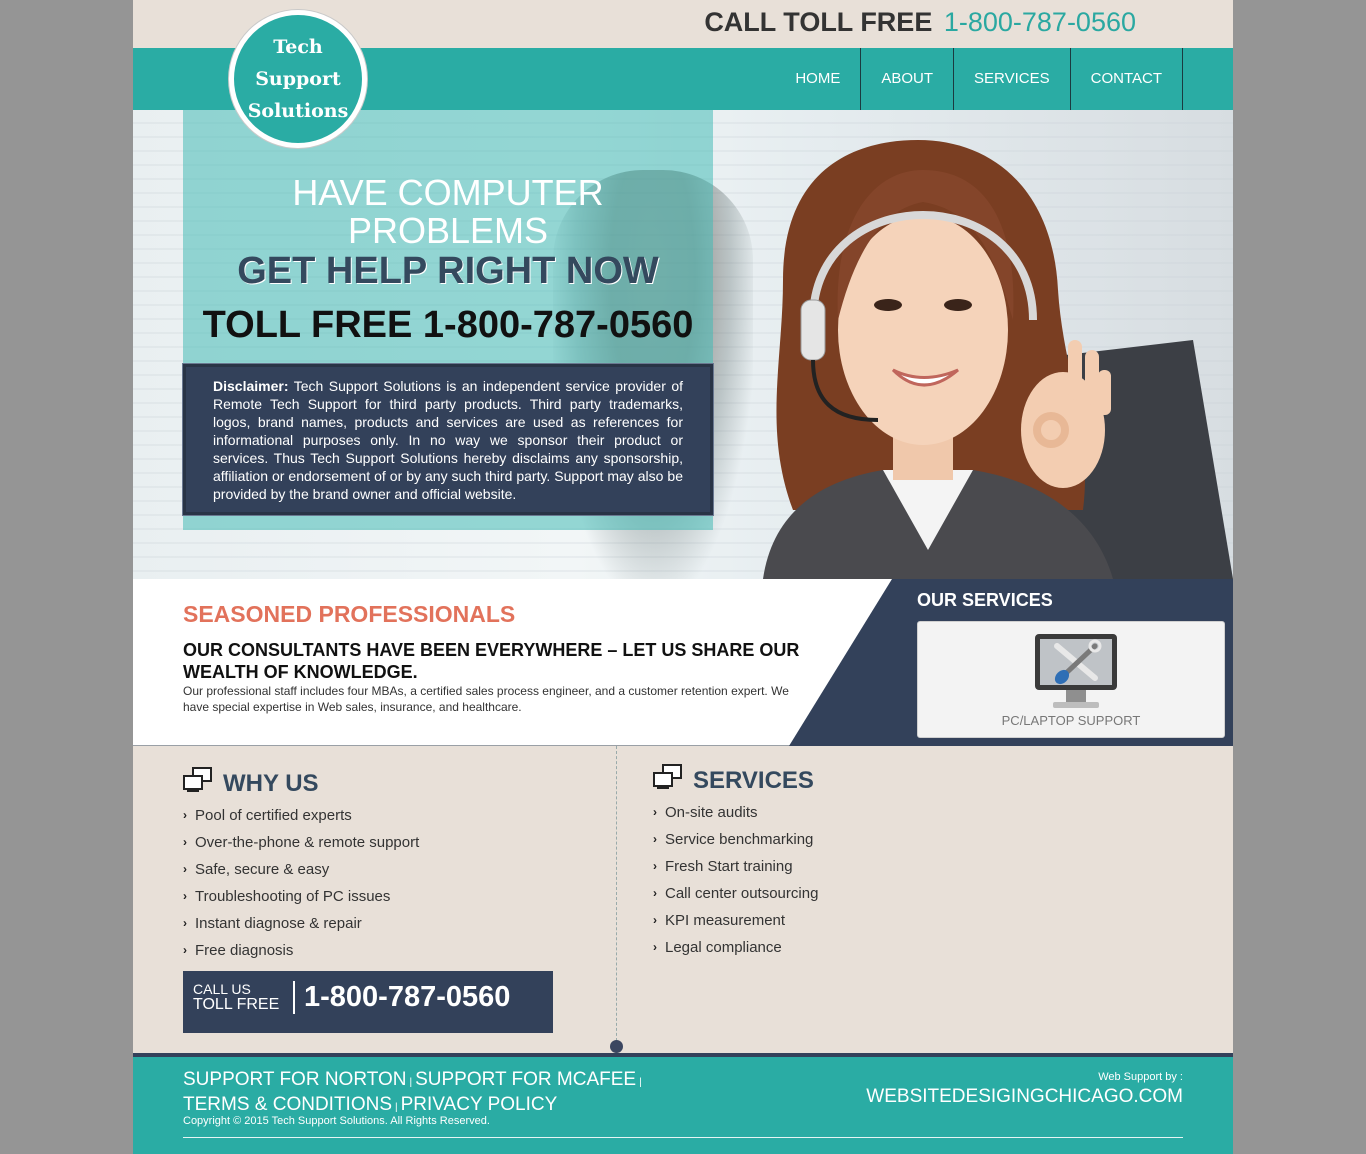  I want to click on service-card-pc-laptop: PC/LAPTOP SUPPORT, so click(1071, 679).